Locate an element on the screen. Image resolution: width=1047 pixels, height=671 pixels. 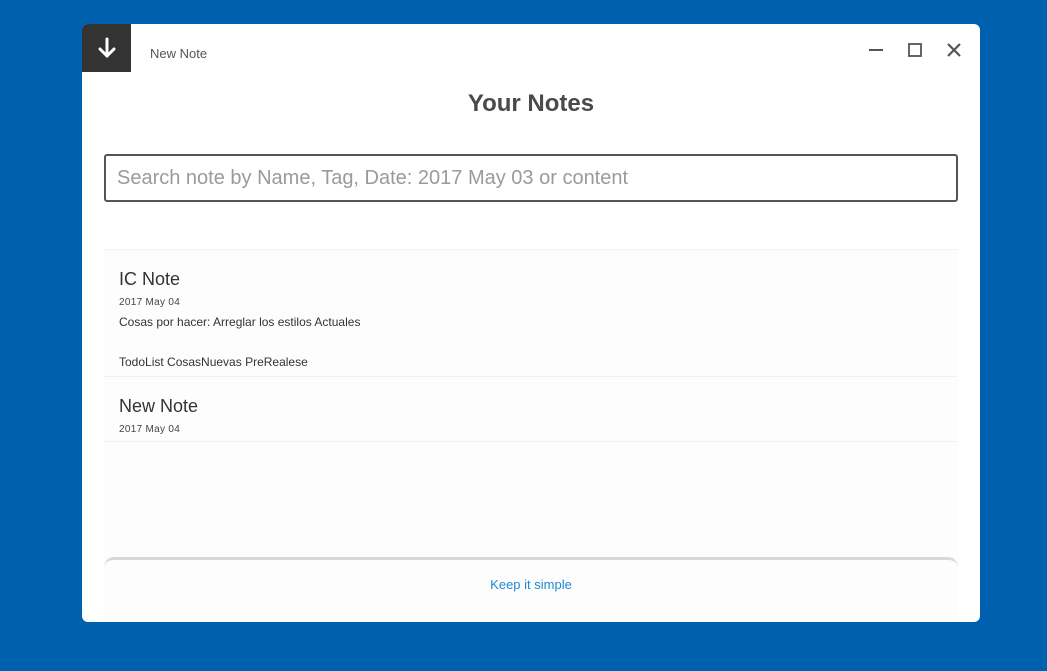
footer: Keep it simple is located at coordinates (531, 589).